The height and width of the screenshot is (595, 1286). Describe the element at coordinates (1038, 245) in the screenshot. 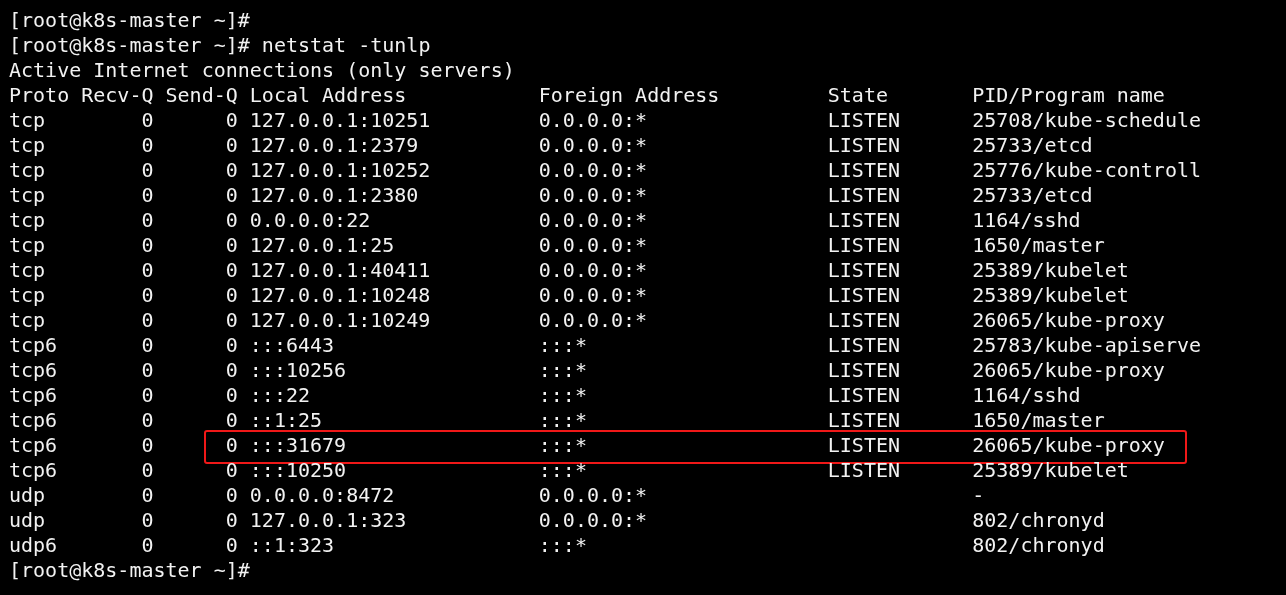

I see `table-cell: 1650/master` at that location.